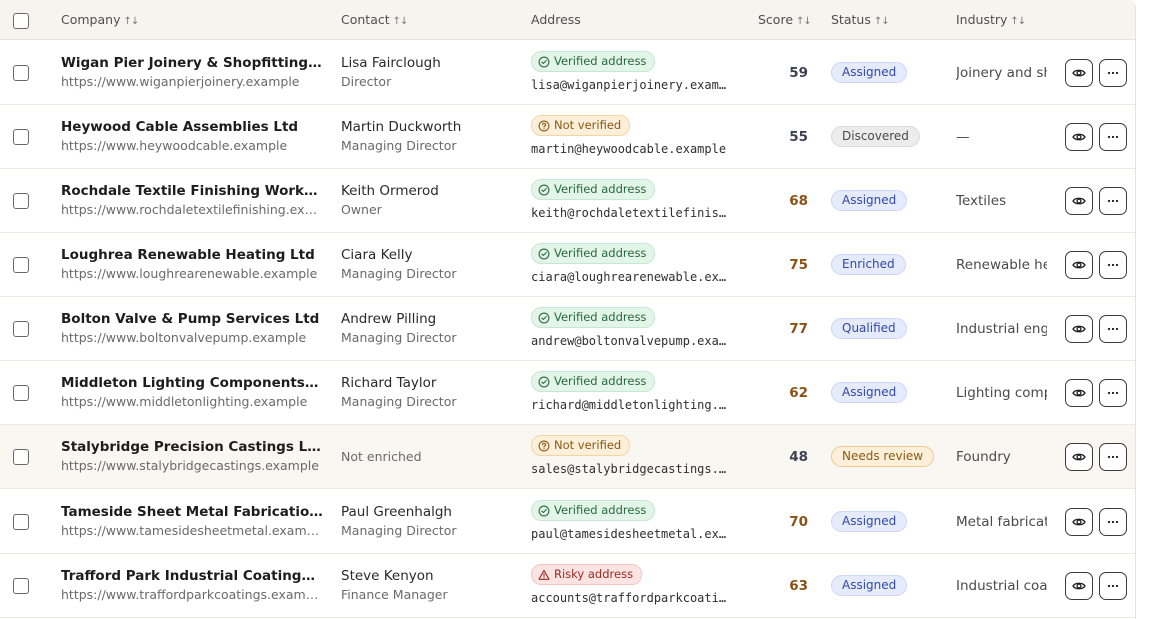 The image size is (1164, 619). What do you see at coordinates (391, 63) in the screenshot?
I see `contact-name: Lisa Fairclough` at bounding box center [391, 63].